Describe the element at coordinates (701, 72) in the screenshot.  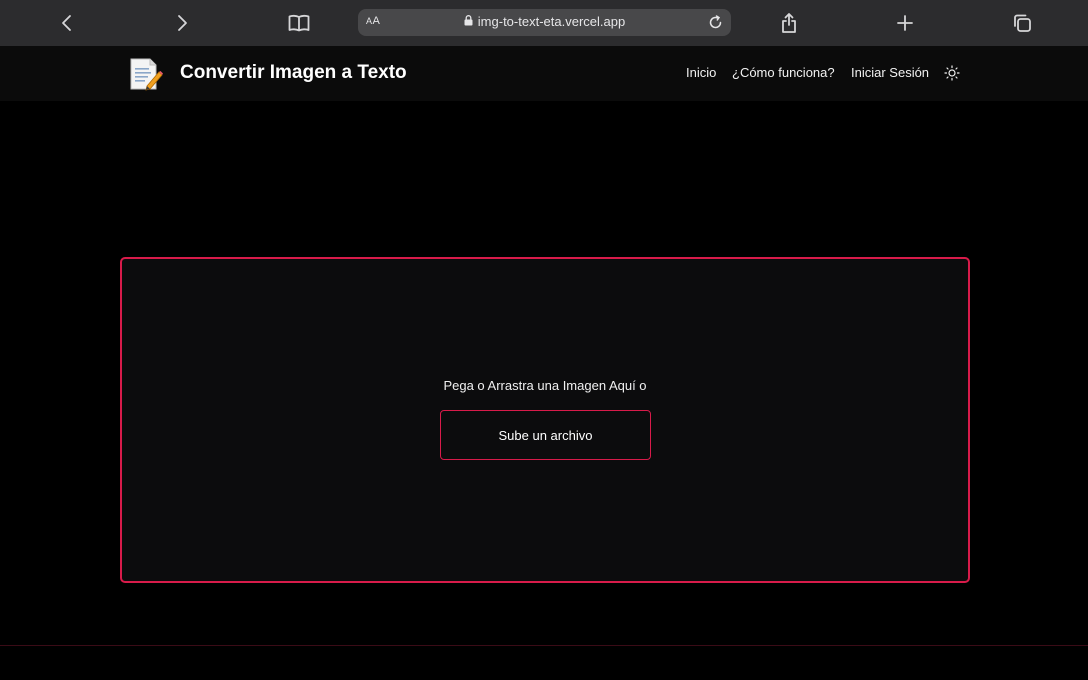
I see `nav-link-inicio: Inicio` at that location.